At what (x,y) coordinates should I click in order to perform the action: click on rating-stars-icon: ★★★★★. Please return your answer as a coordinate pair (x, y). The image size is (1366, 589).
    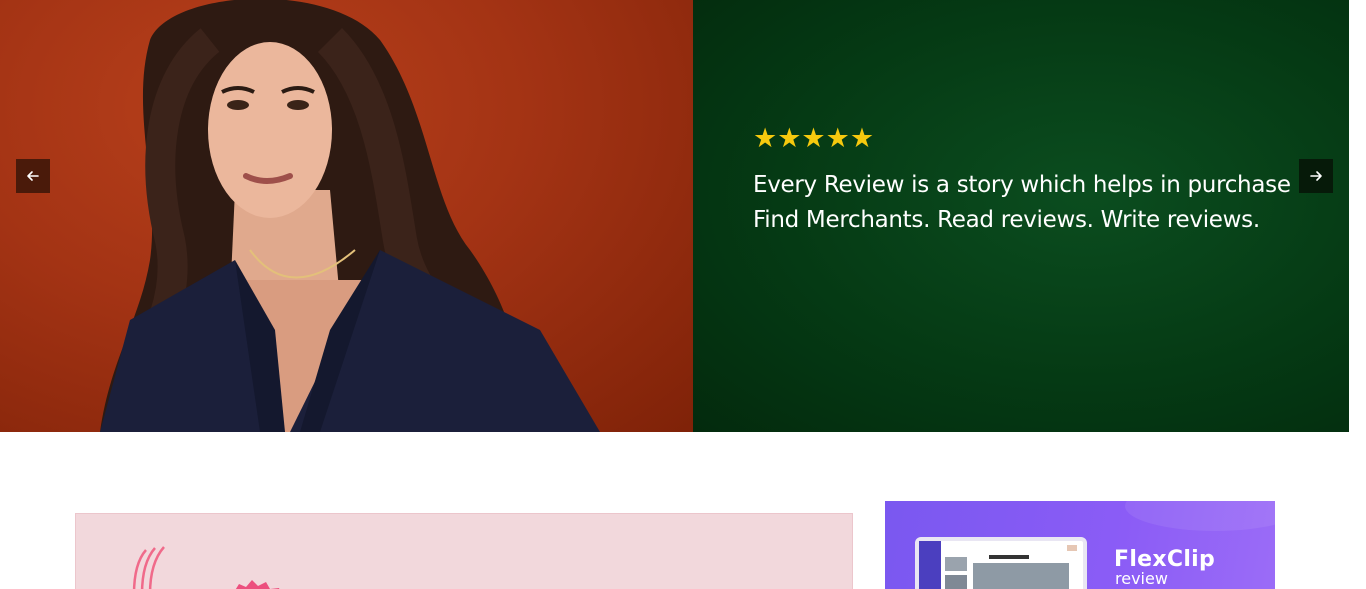
    Looking at the image, I should click on (814, 138).